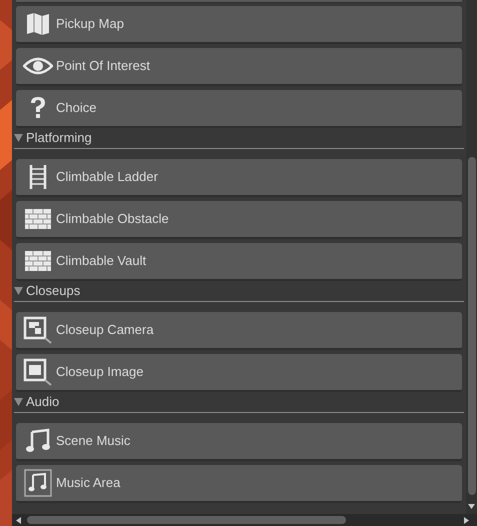  Describe the element at coordinates (38, 24) in the screenshot. I see `map-icon` at that location.